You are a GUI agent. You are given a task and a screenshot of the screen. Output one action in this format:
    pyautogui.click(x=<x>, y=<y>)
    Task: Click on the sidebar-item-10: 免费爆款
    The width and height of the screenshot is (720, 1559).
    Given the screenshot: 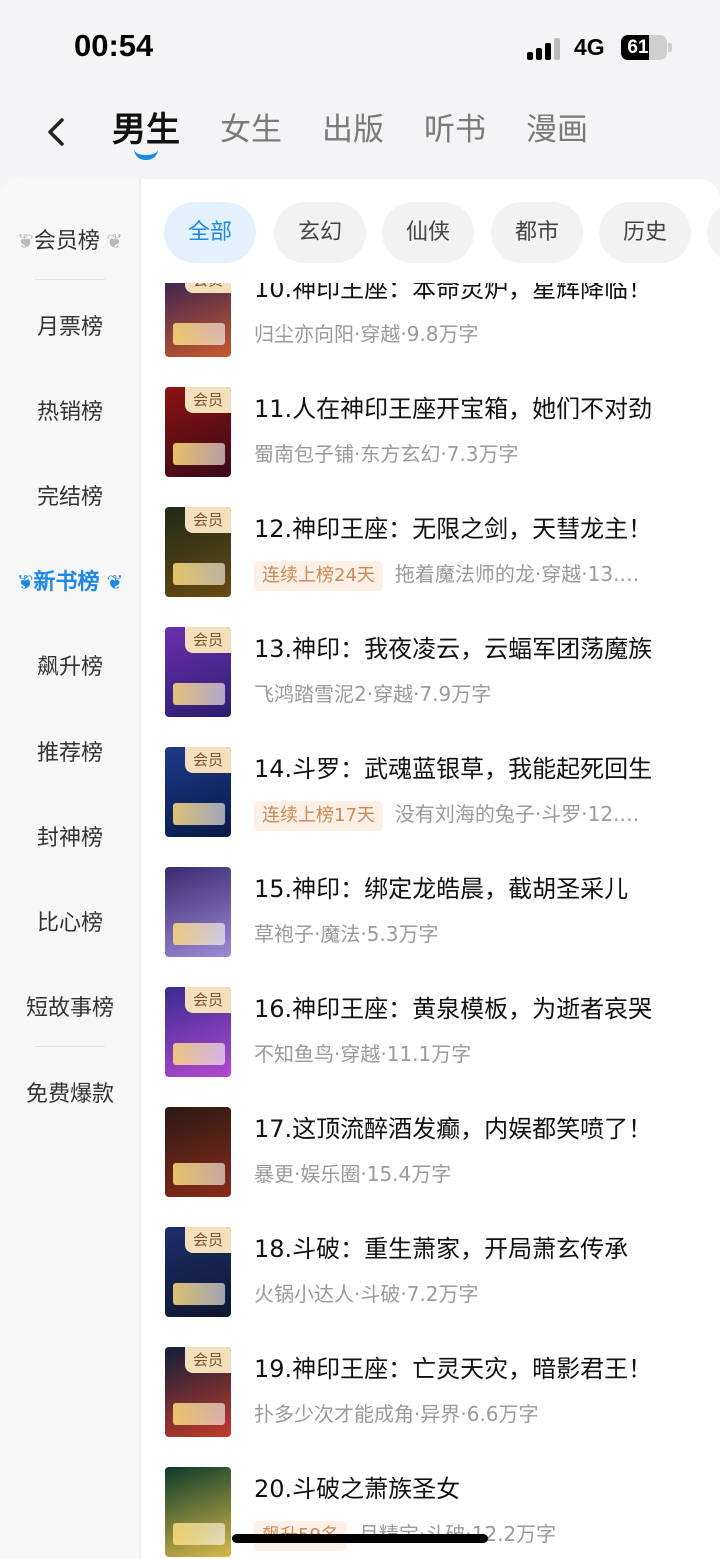 What is the action you would take?
    pyautogui.click(x=70, y=1092)
    